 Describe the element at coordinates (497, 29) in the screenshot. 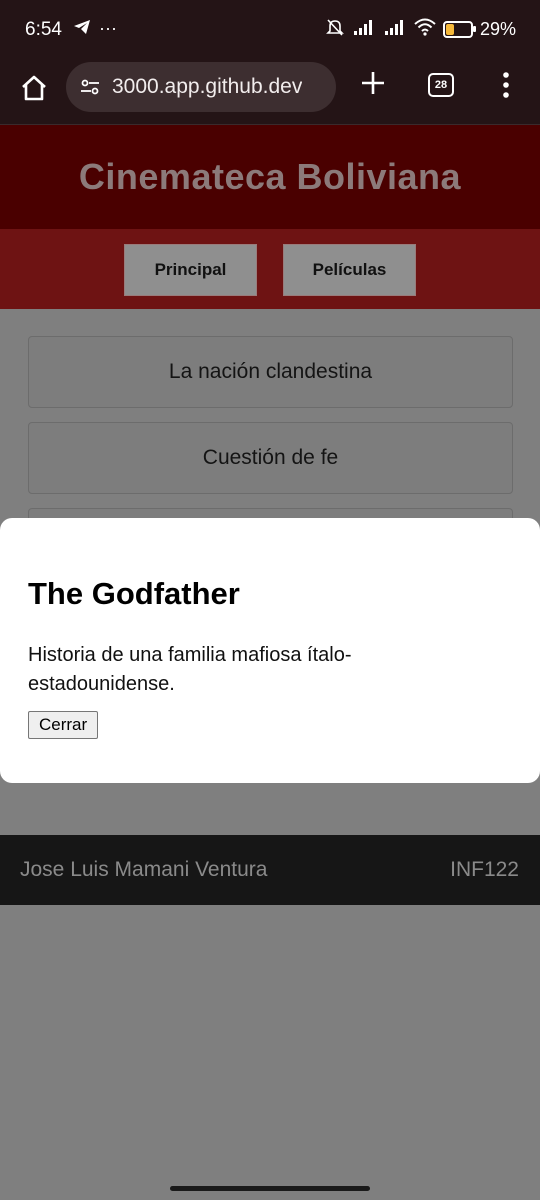

I see `battery-percent: 29%` at that location.